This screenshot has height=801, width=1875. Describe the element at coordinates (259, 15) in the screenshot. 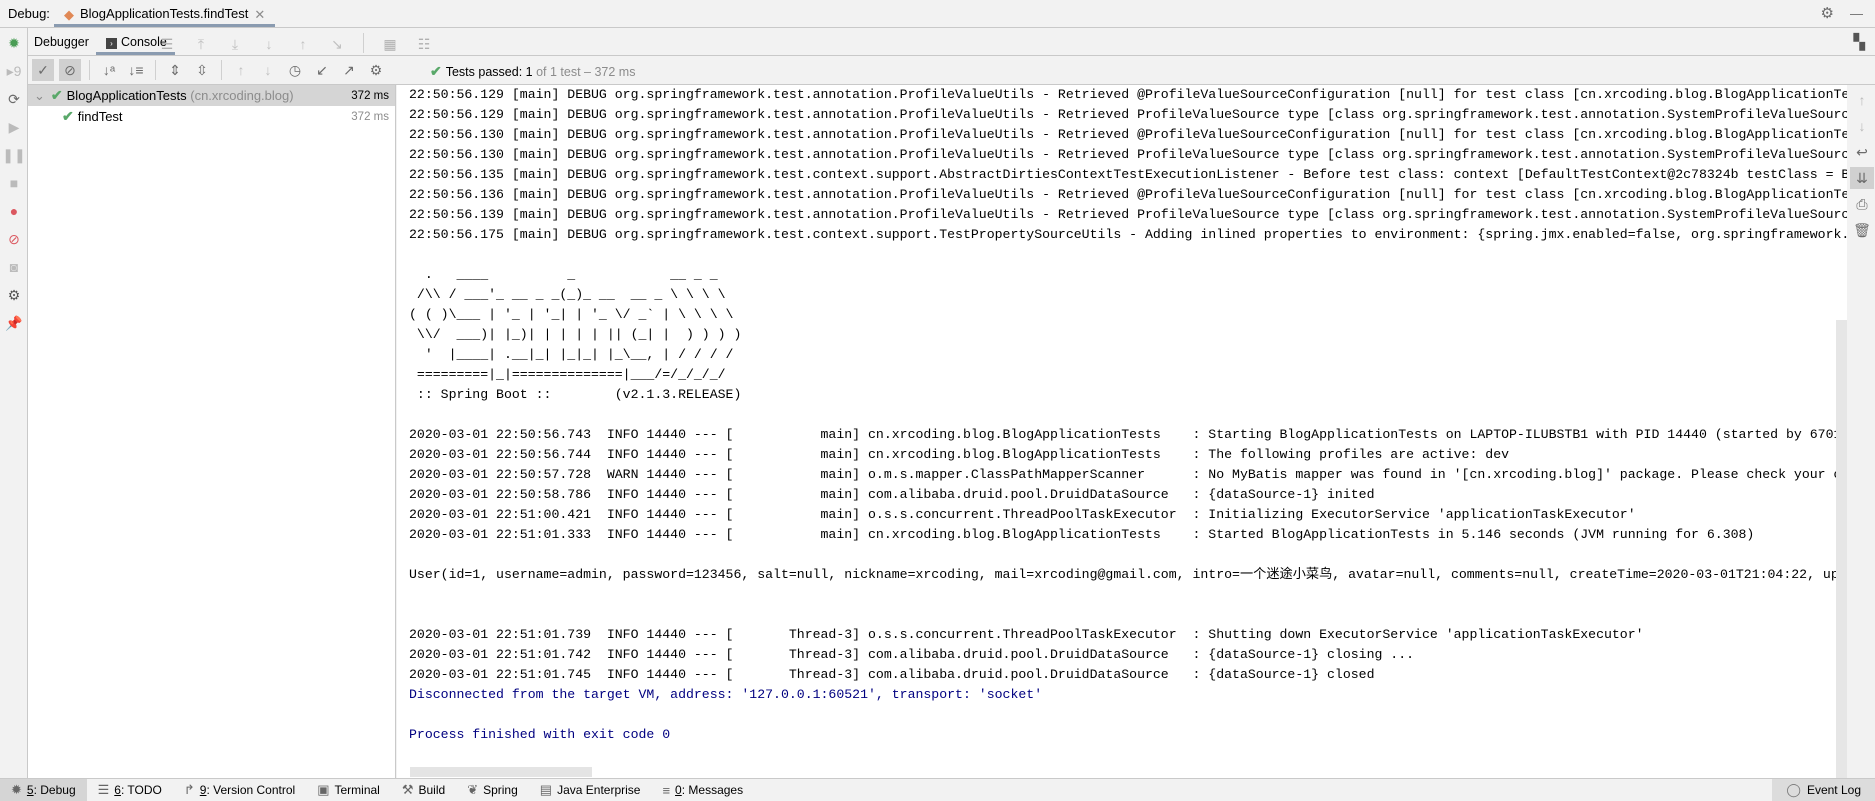

I see `close-icon: ✕` at that location.